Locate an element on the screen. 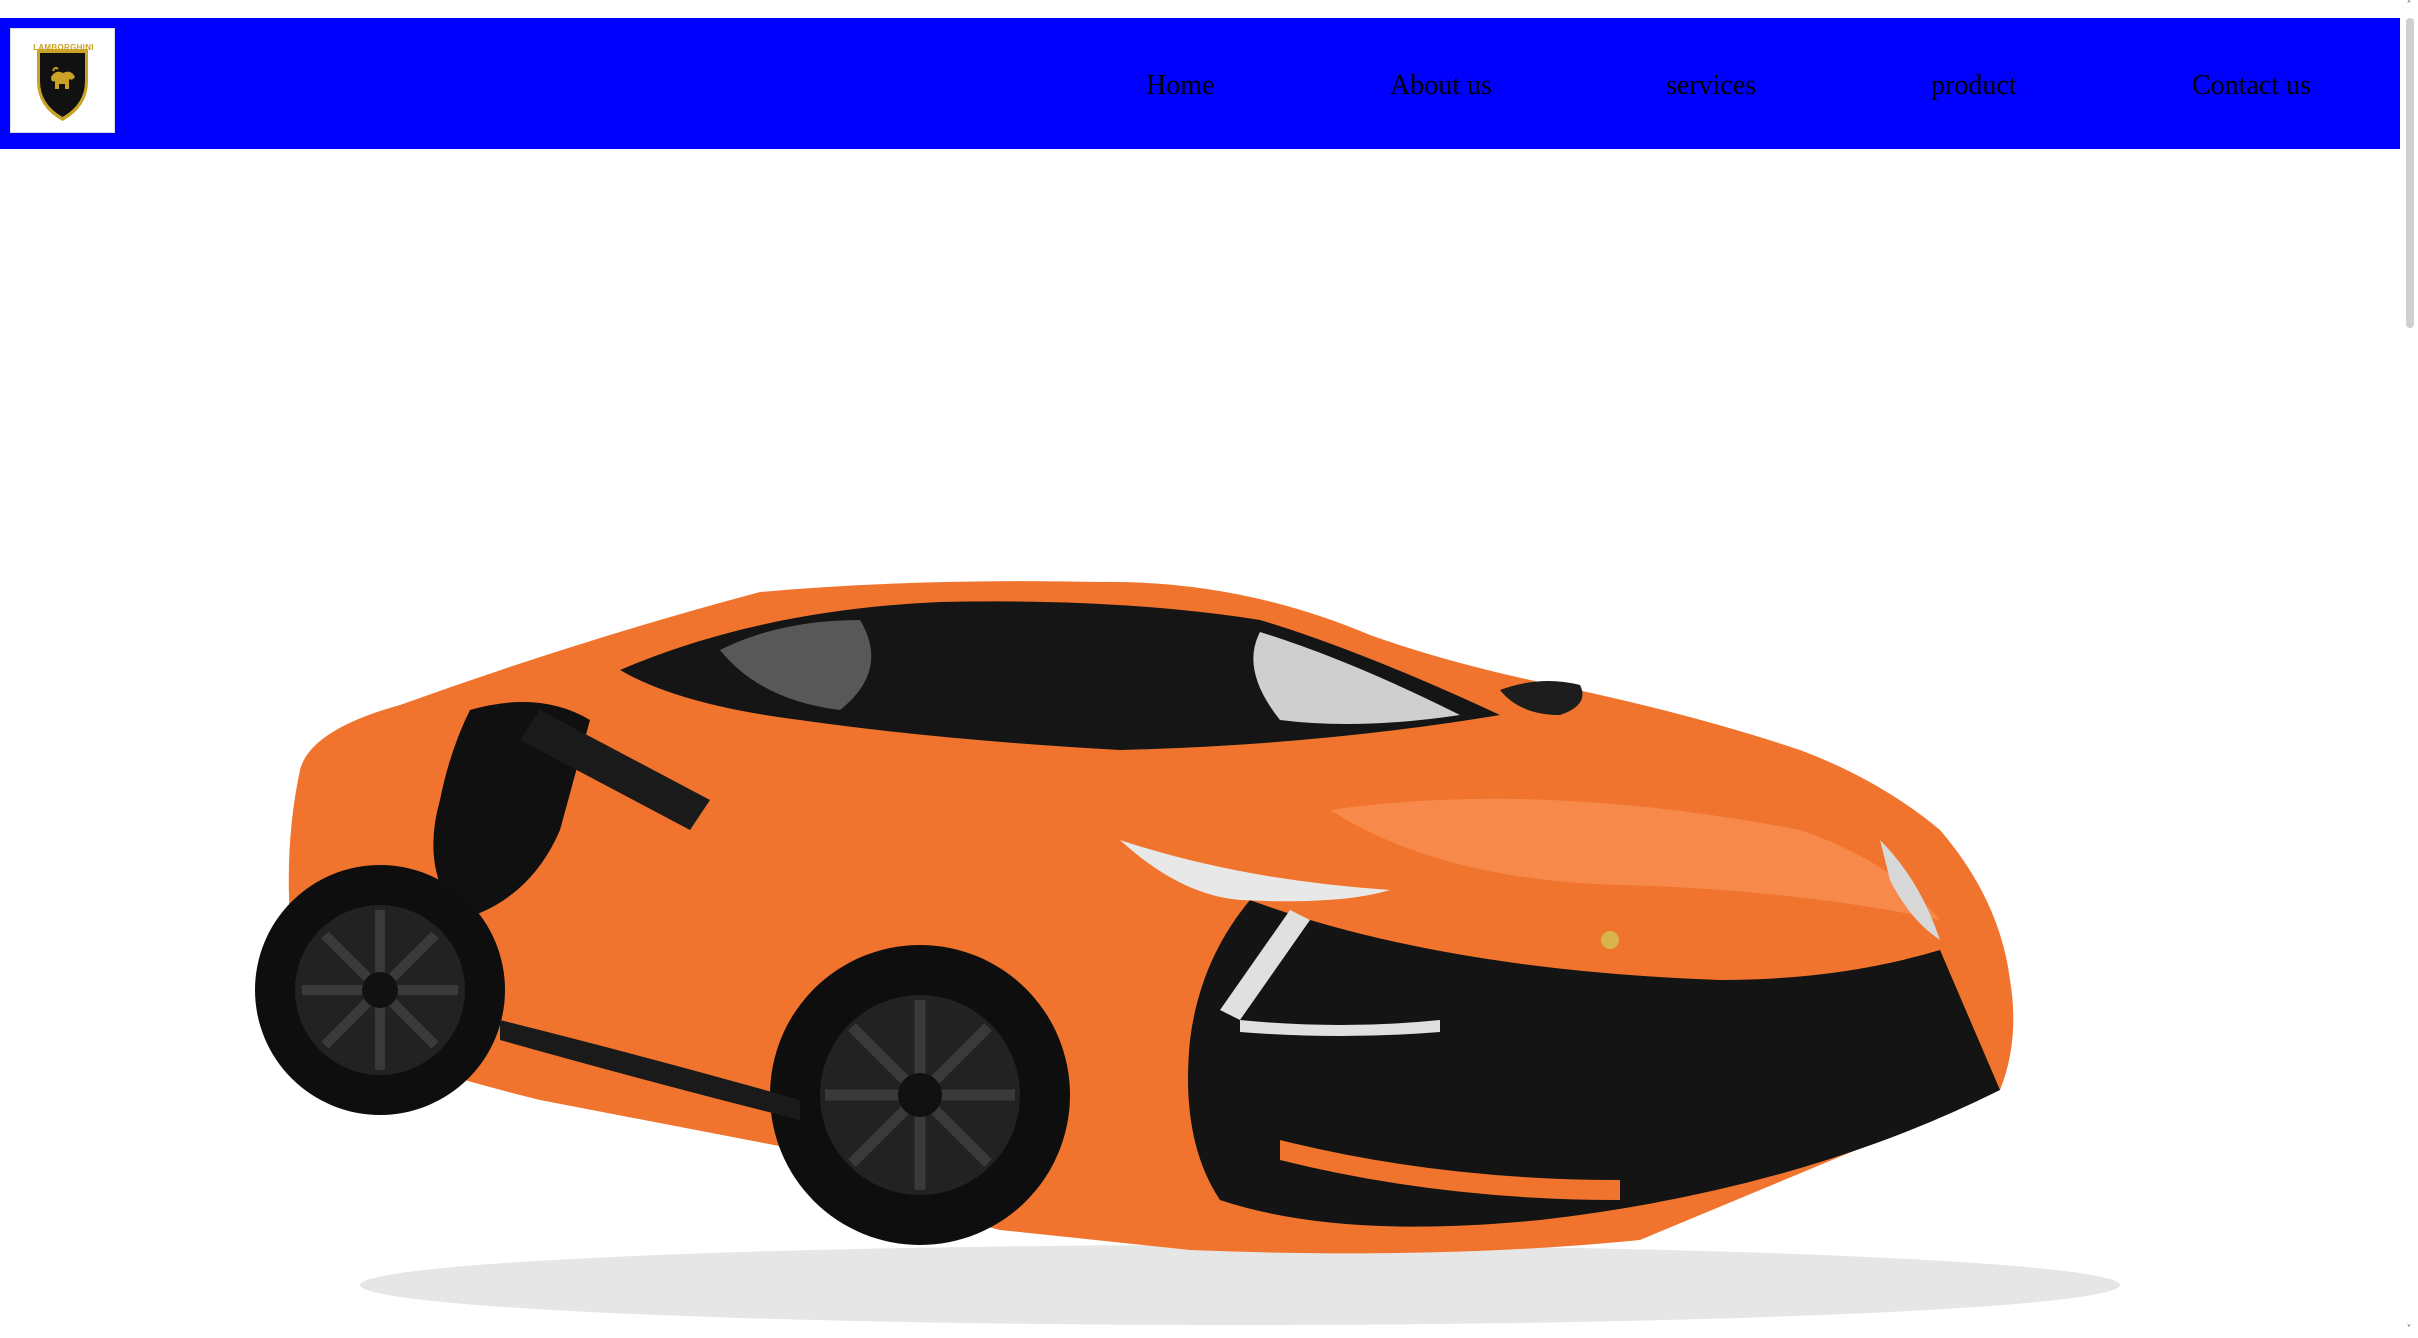 The width and height of the screenshot is (2418, 1338). logo-text: LAMBORGHINI is located at coordinates (63, 47).